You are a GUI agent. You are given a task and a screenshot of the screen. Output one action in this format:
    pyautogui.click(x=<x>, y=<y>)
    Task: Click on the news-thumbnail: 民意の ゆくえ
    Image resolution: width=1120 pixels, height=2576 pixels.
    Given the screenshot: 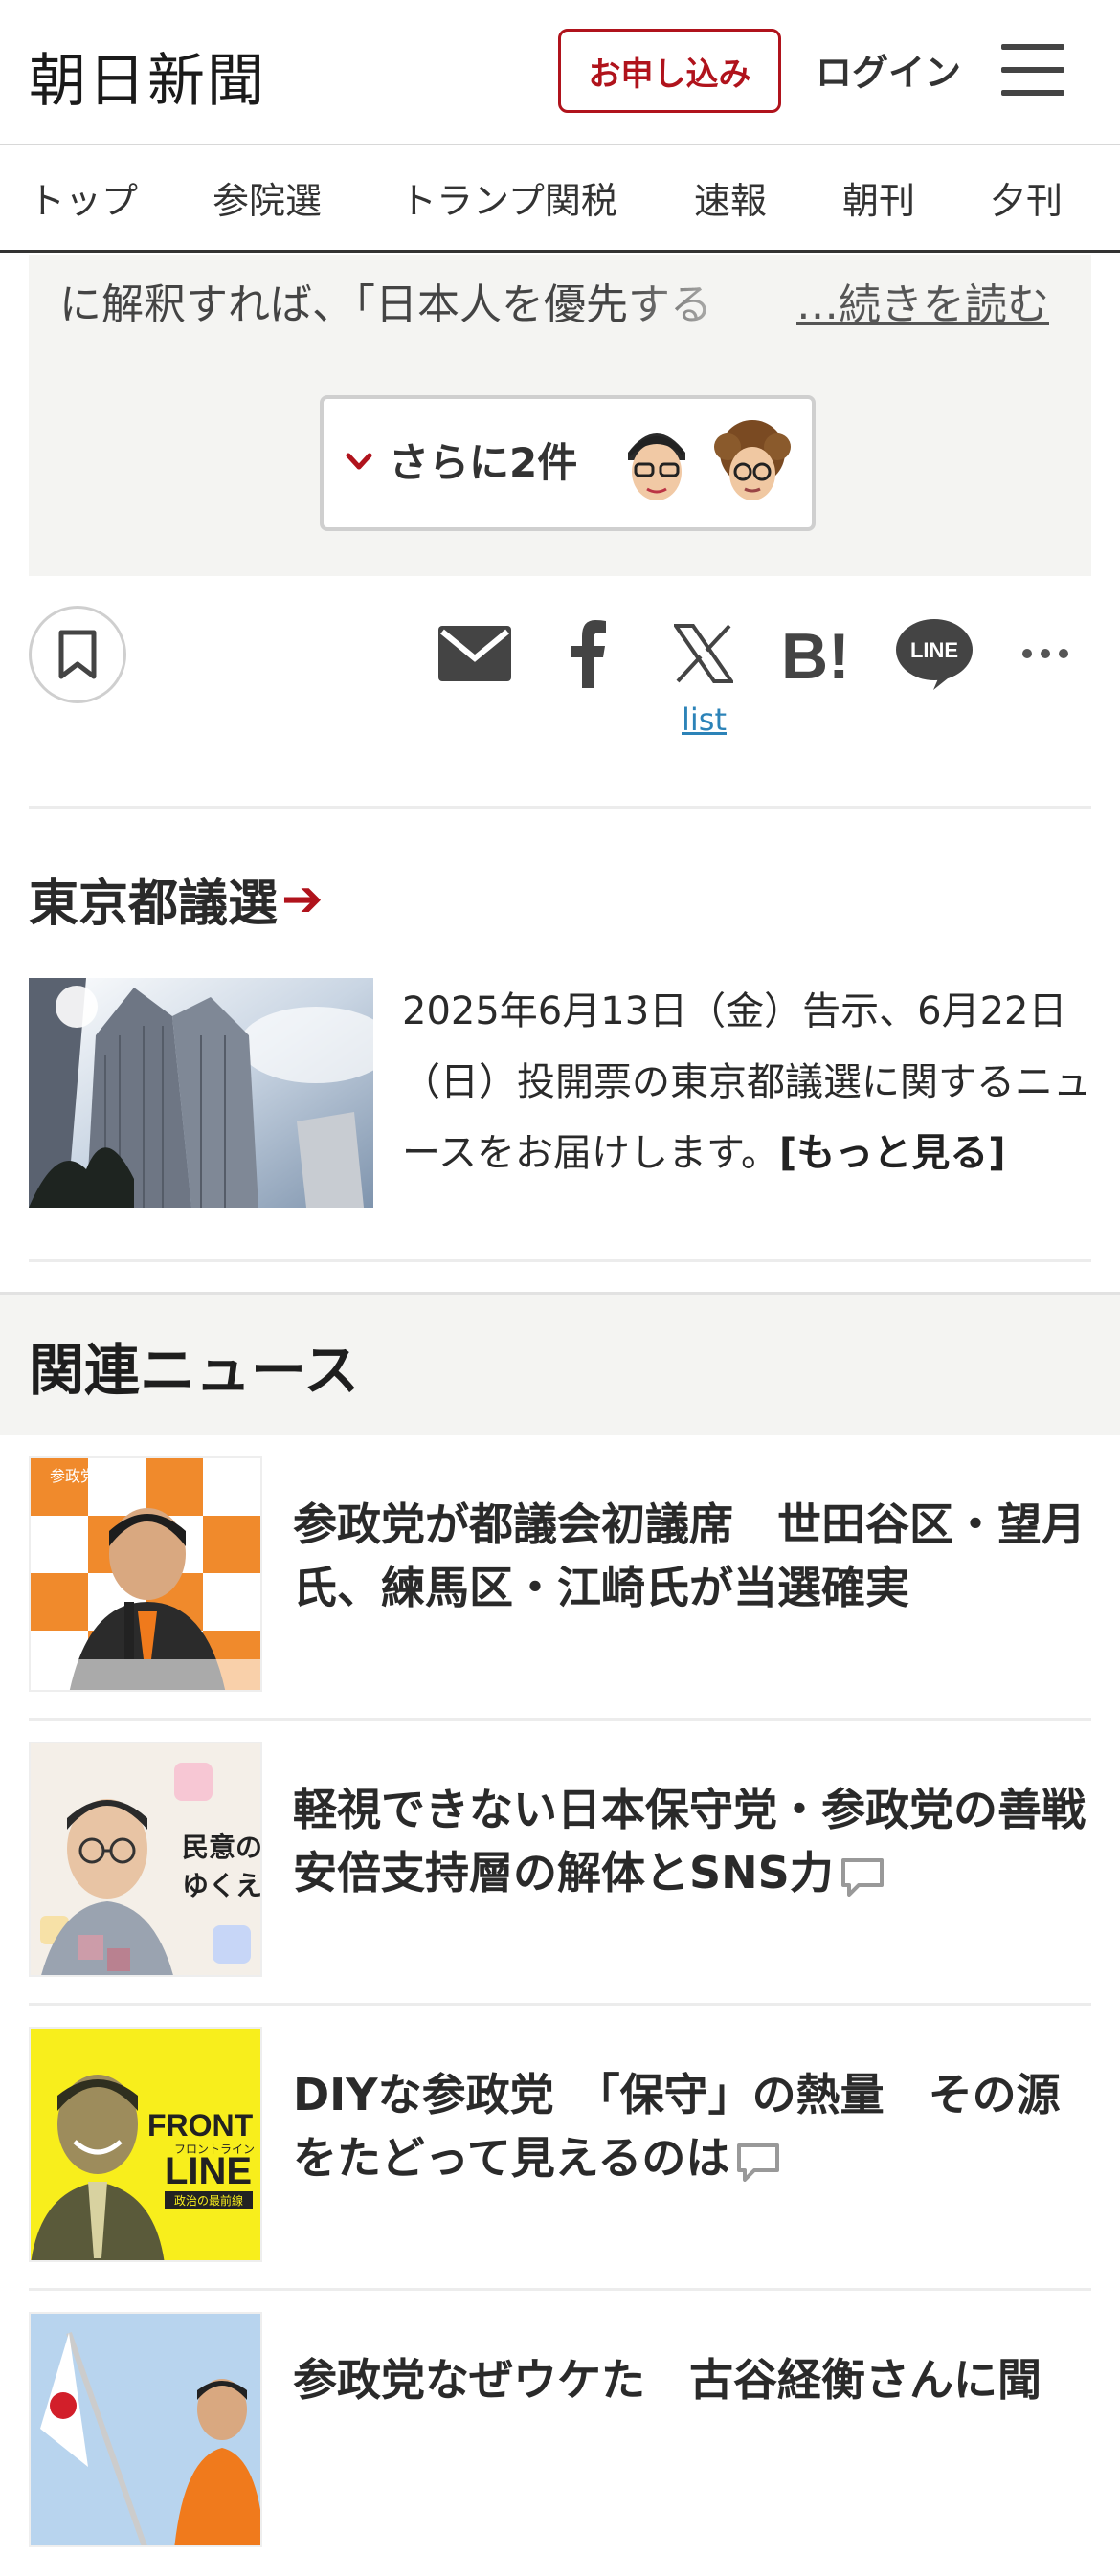 What is the action you would take?
    pyautogui.click(x=145, y=1859)
    